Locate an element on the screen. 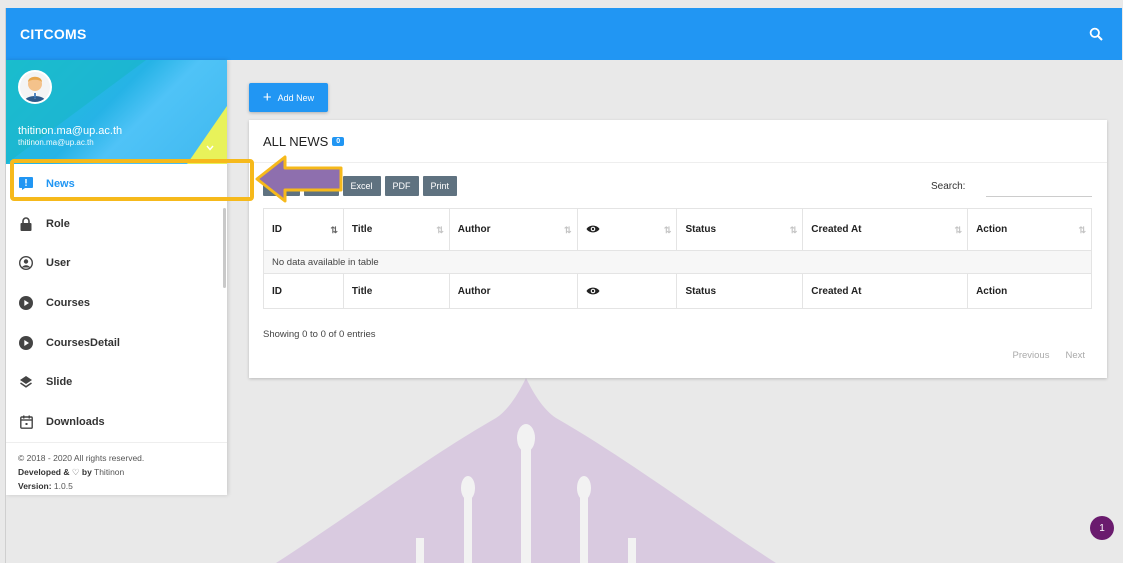 This screenshot has height=563, width=1123. table-row: No data available in table is located at coordinates (677, 262).